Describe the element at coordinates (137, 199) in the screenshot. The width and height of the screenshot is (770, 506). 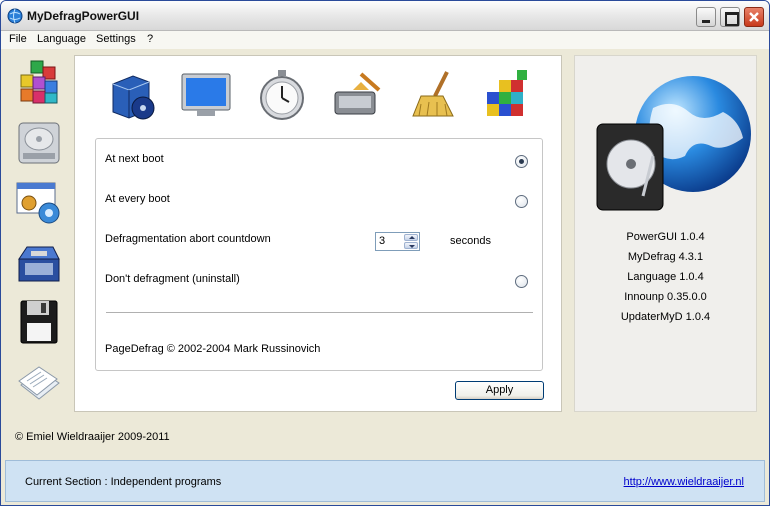
I see `at-every-boot-label: At every boot` at that location.